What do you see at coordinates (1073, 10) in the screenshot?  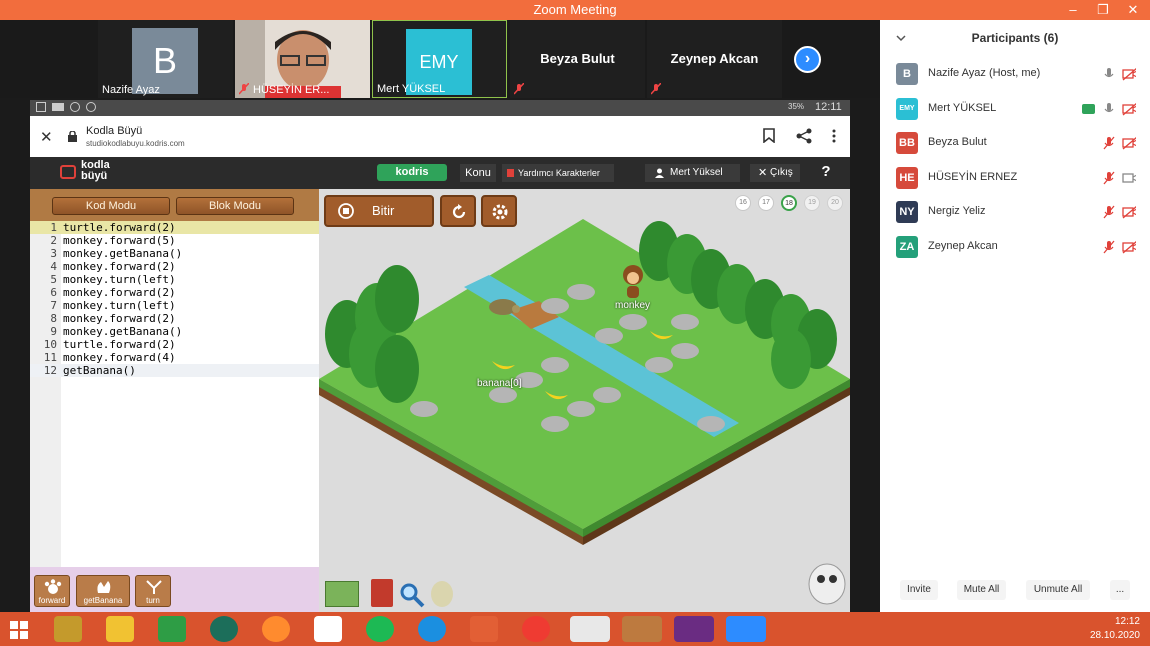 I see `minimize-button: –` at bounding box center [1073, 10].